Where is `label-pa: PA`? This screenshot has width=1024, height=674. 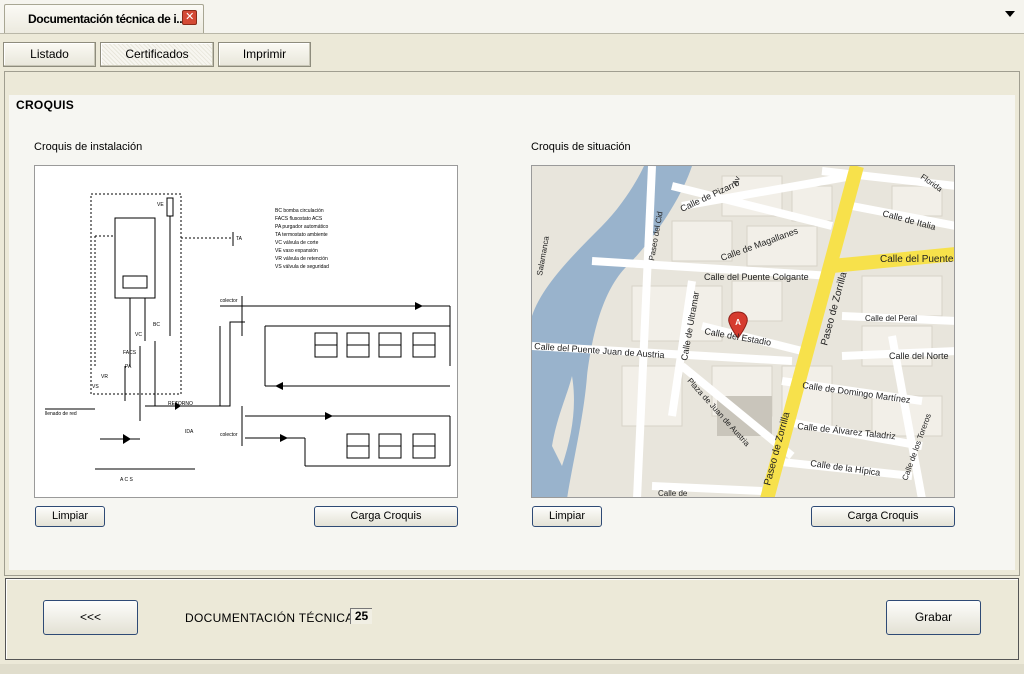
label-pa: PA is located at coordinates (128, 367).